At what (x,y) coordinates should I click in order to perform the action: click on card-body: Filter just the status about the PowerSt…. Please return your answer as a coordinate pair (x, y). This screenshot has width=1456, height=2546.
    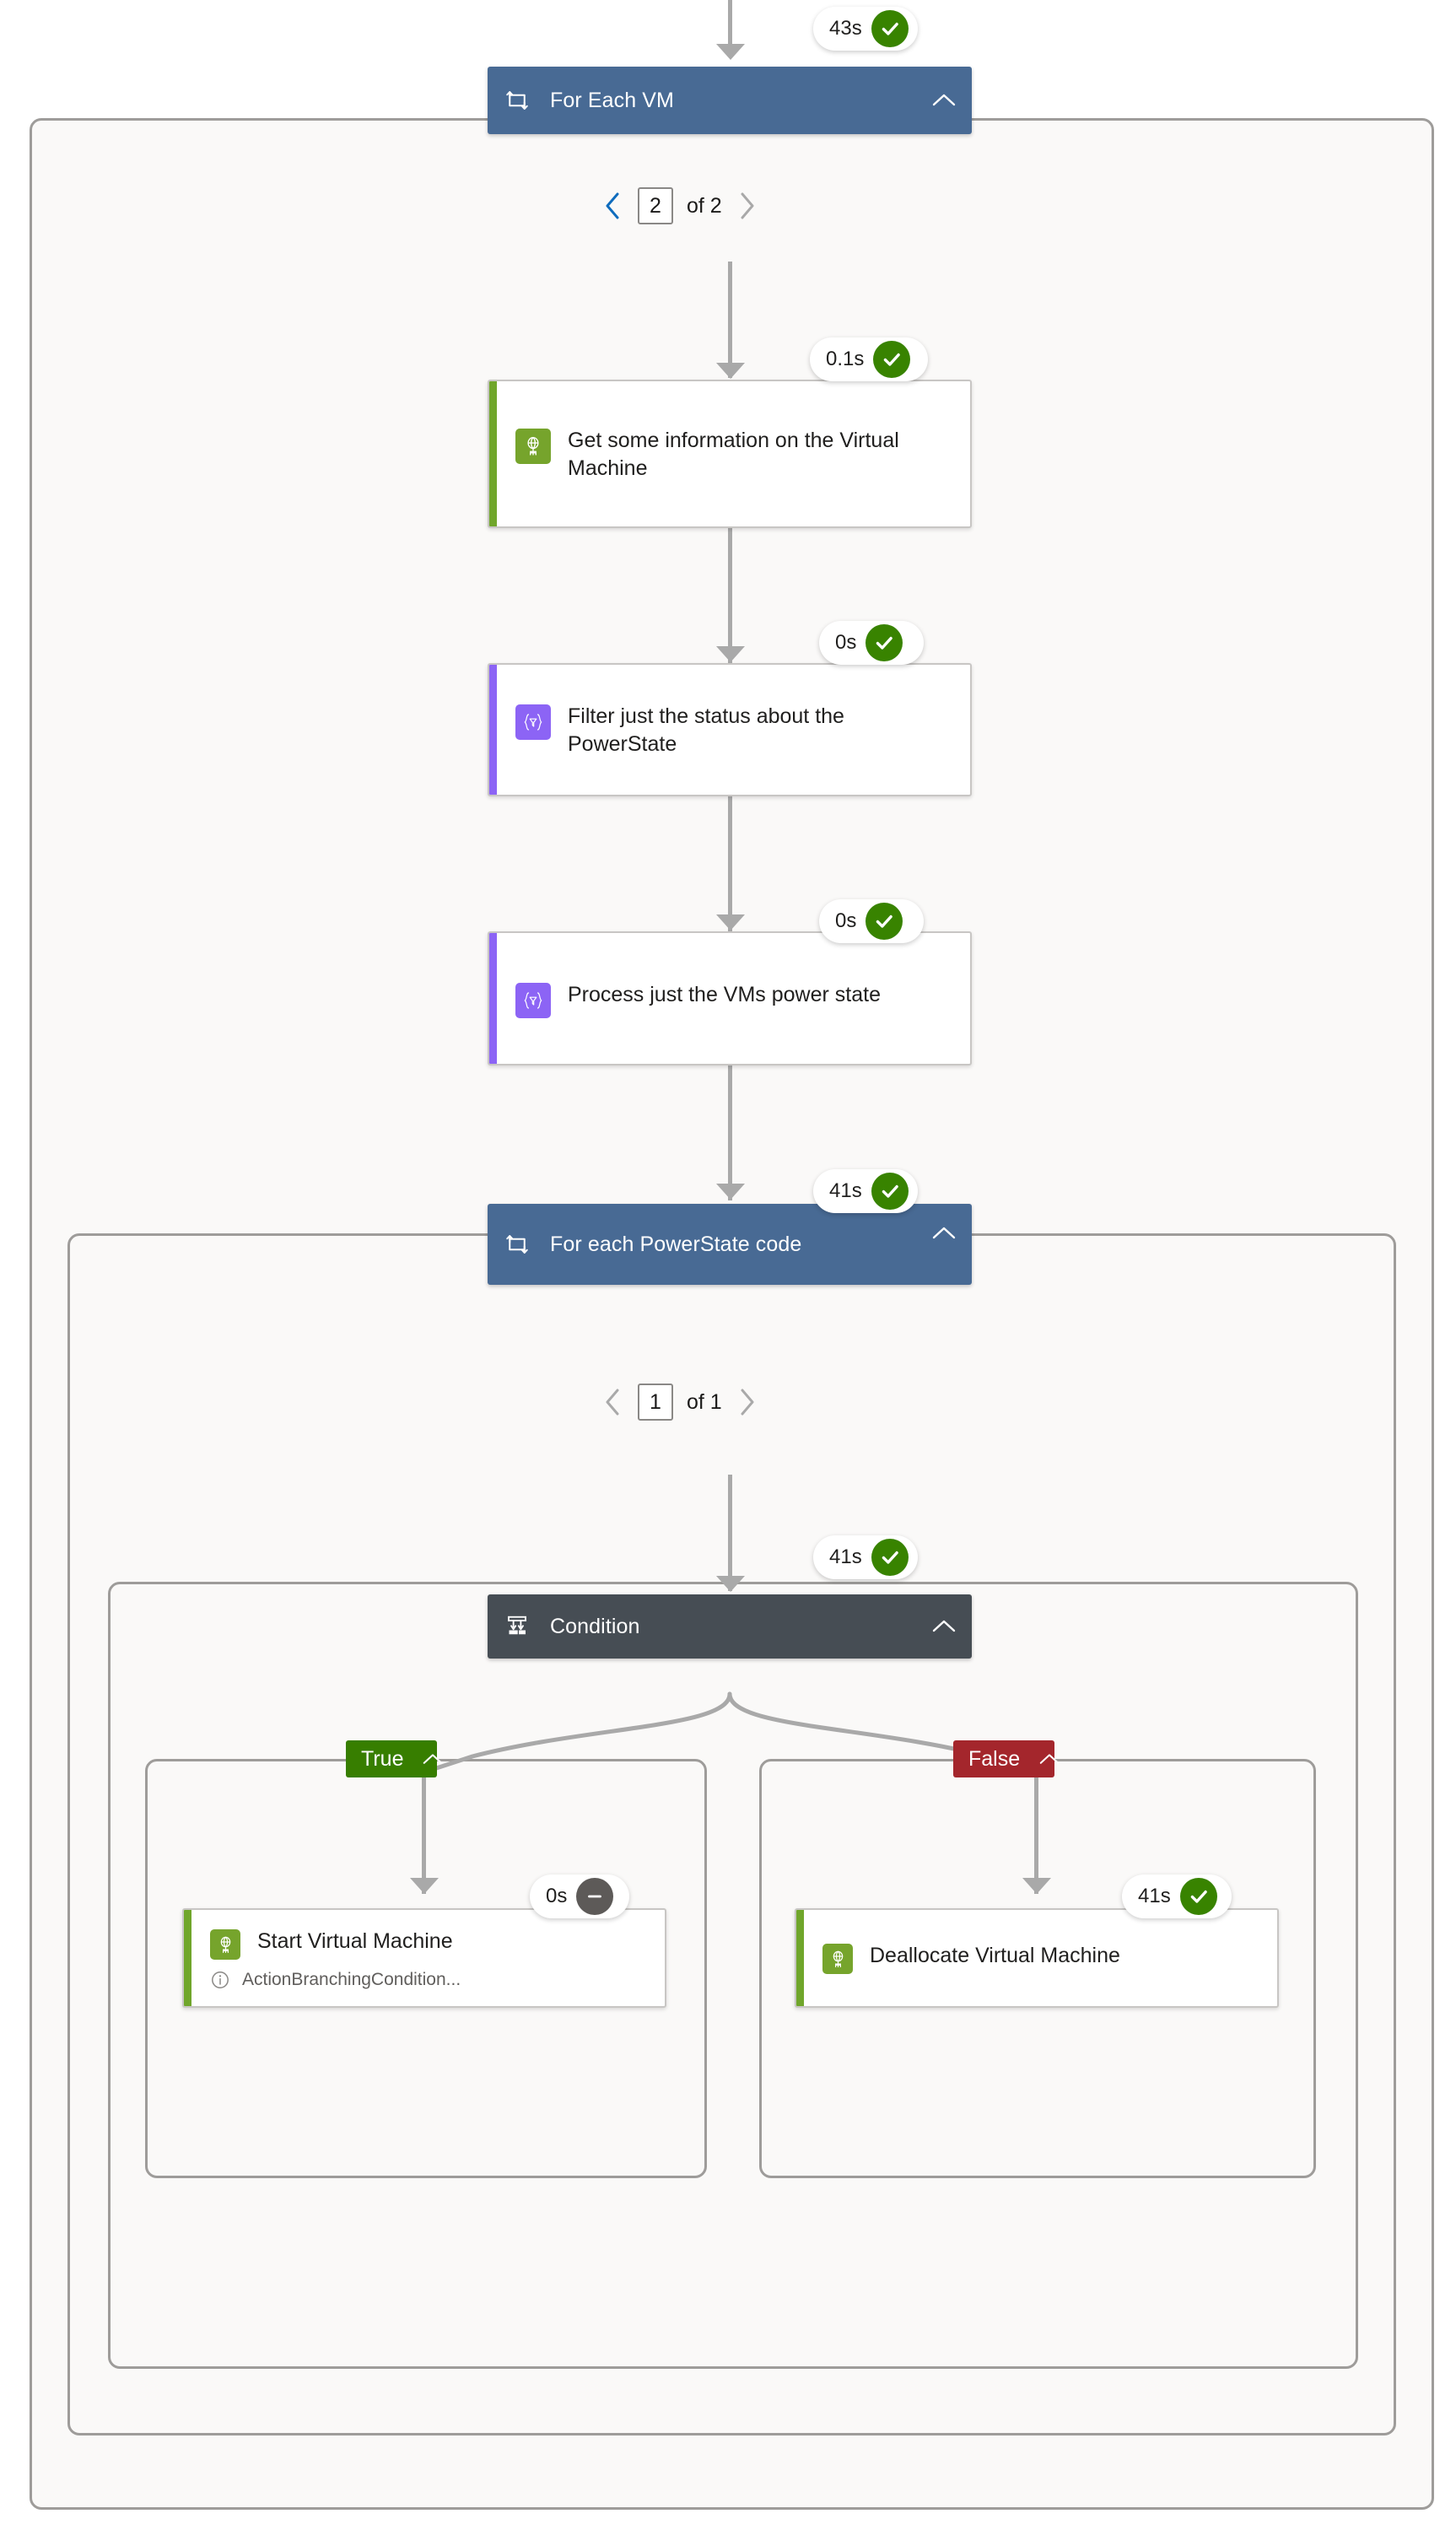
    Looking at the image, I should click on (734, 730).